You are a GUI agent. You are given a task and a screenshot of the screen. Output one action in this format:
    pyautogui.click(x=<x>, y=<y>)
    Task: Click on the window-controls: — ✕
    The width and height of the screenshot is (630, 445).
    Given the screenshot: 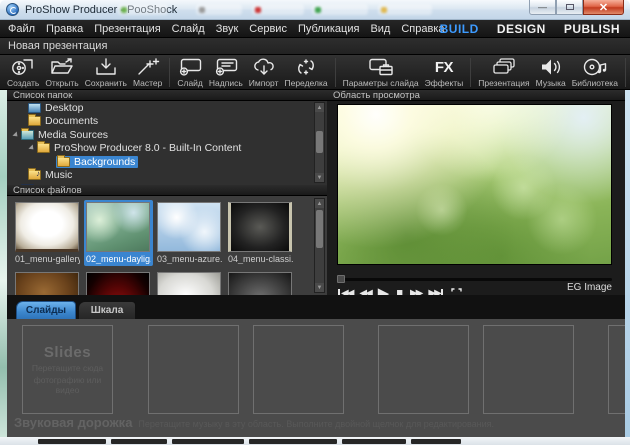 What is the action you would take?
    pyautogui.click(x=576, y=7)
    